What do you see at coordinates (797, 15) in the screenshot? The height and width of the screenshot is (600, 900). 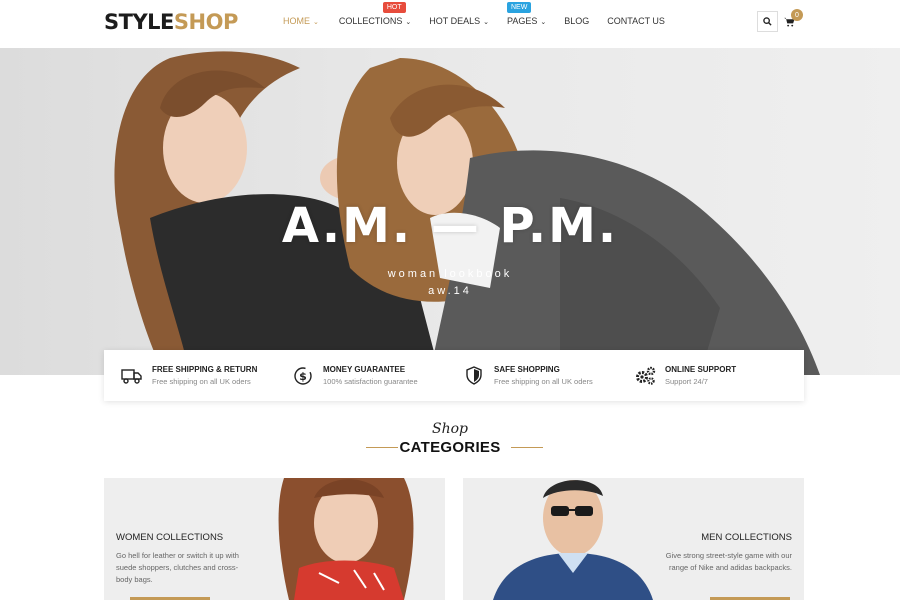 I see `cart-count-badge: 0` at bounding box center [797, 15].